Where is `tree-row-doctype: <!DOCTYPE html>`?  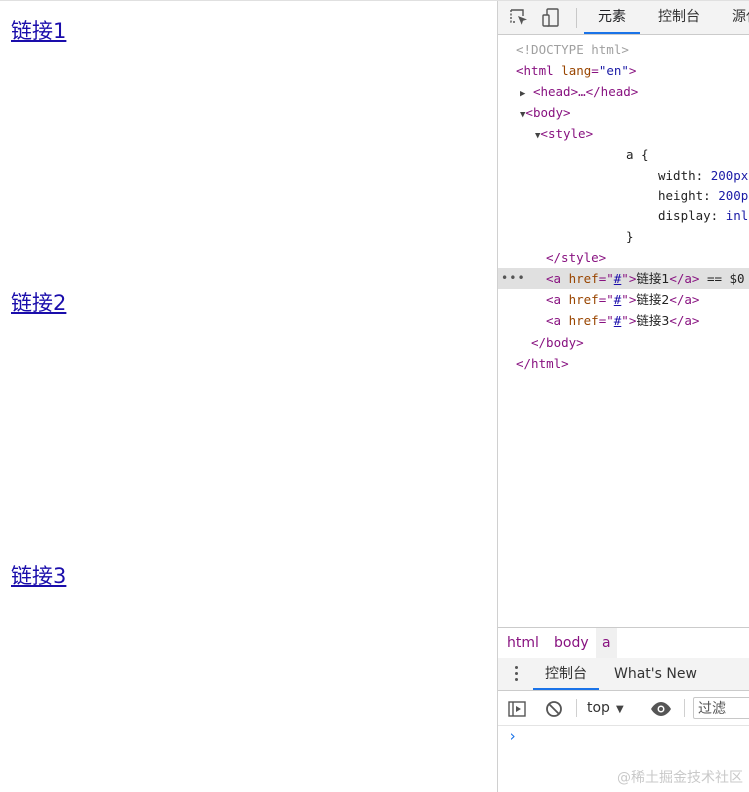 tree-row-doctype: <!DOCTYPE html> is located at coordinates (623, 49).